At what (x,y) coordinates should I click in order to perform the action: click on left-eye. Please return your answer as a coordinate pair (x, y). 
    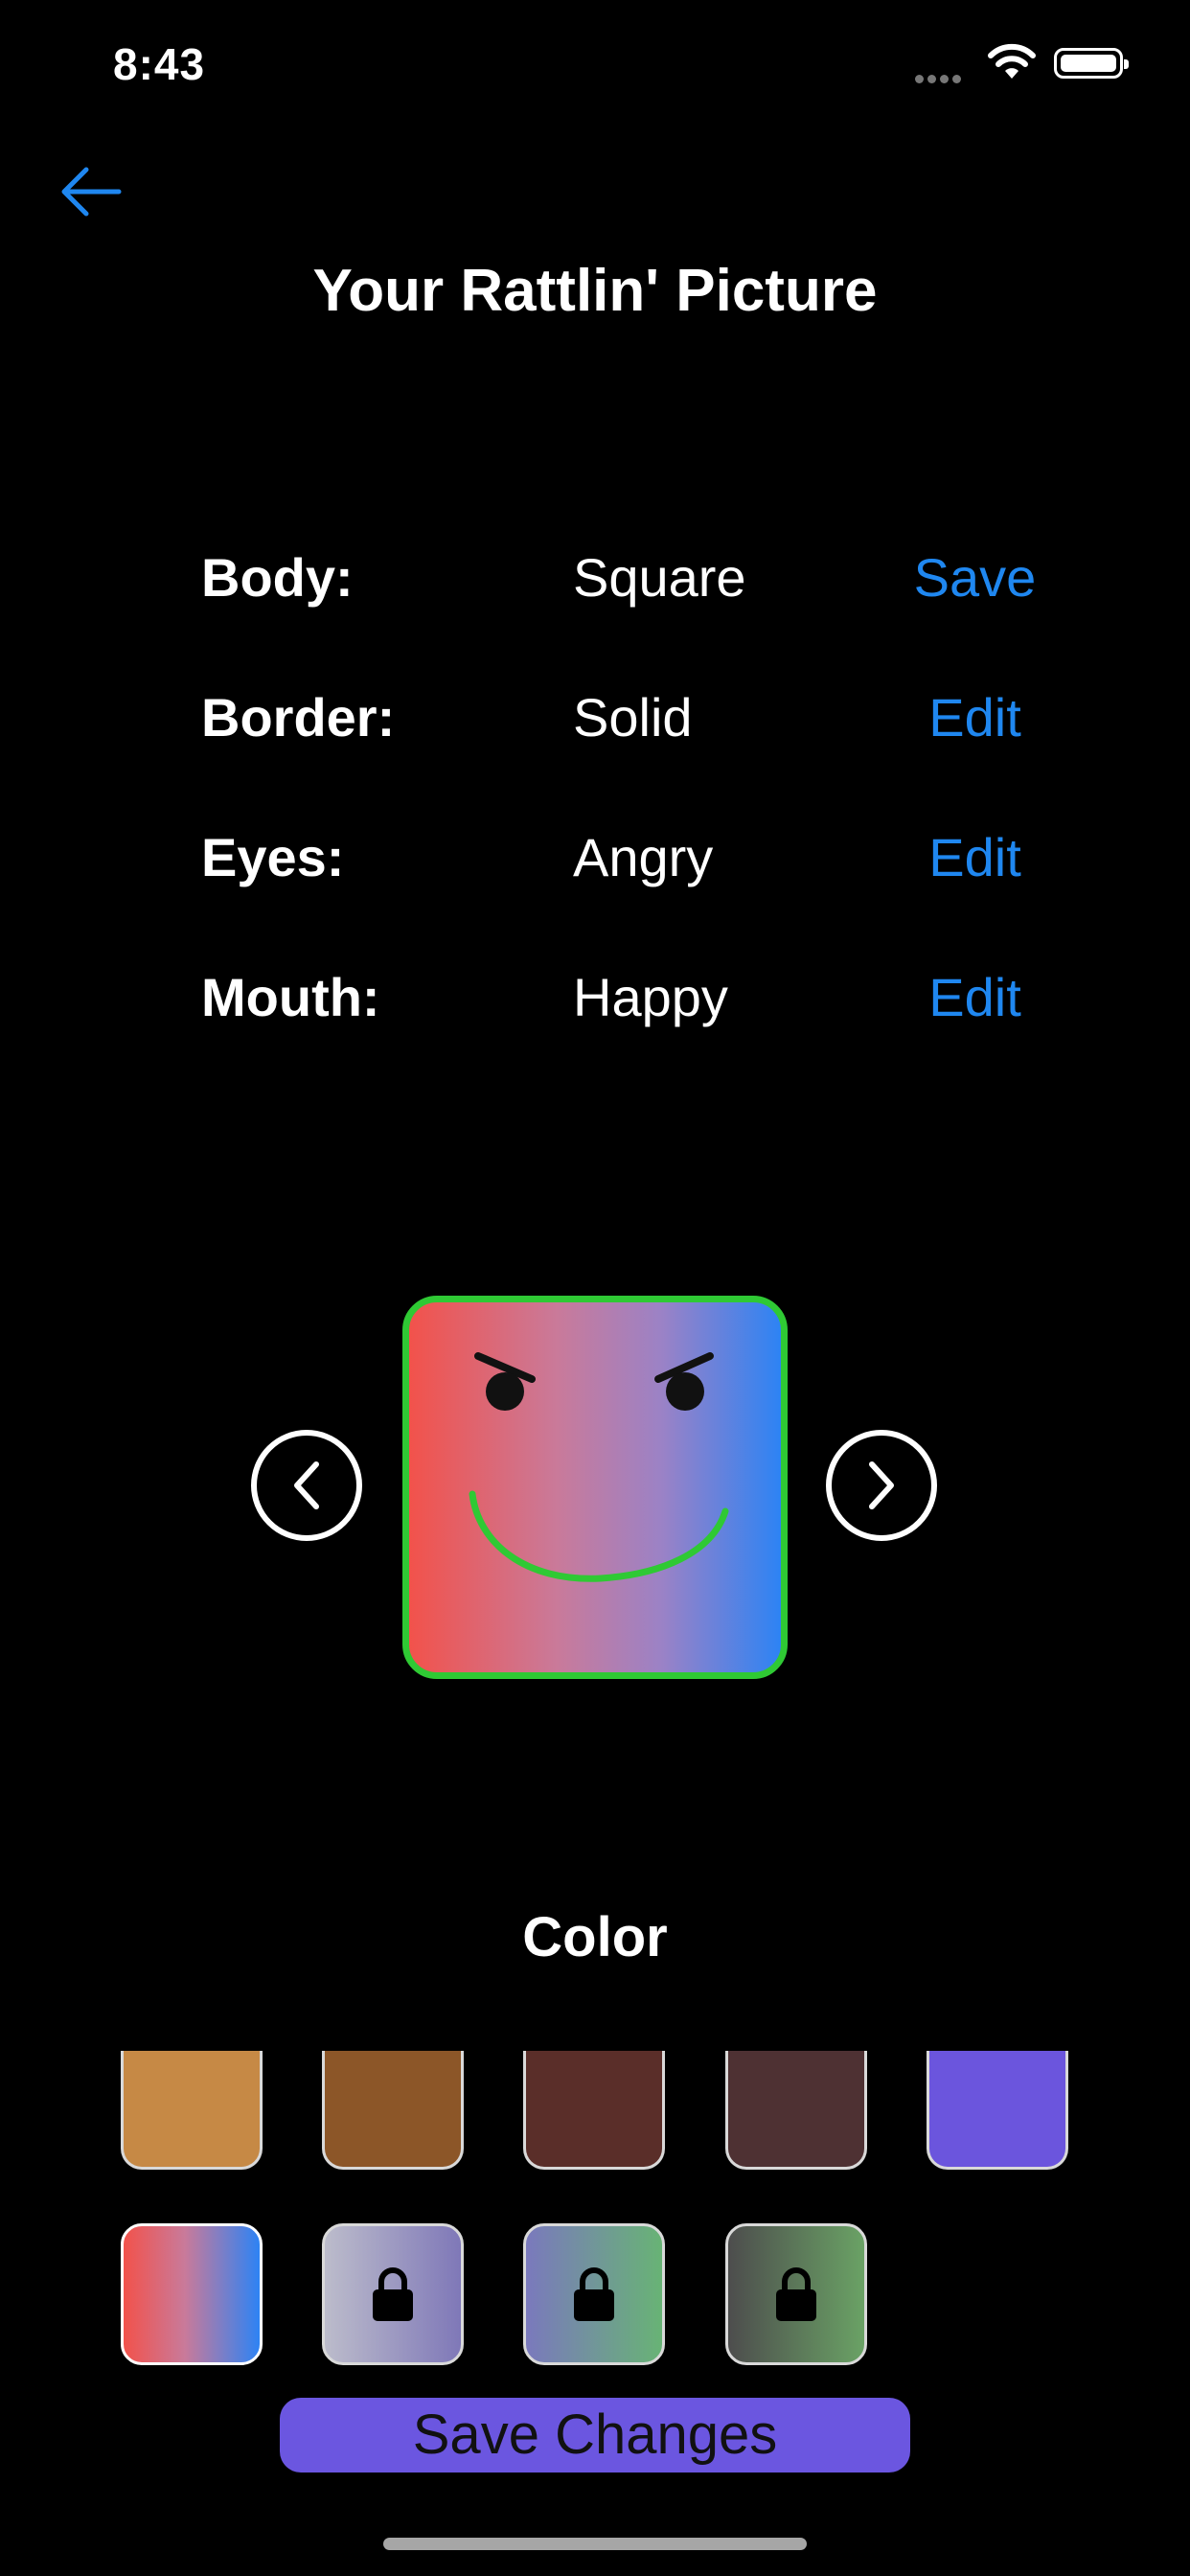
    Looking at the image, I should click on (505, 1391).